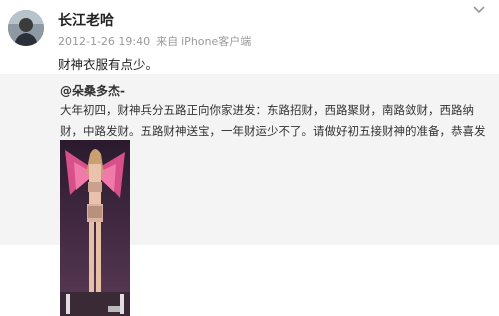  What do you see at coordinates (86, 20) in the screenshot?
I see `username: 长江老哈` at bounding box center [86, 20].